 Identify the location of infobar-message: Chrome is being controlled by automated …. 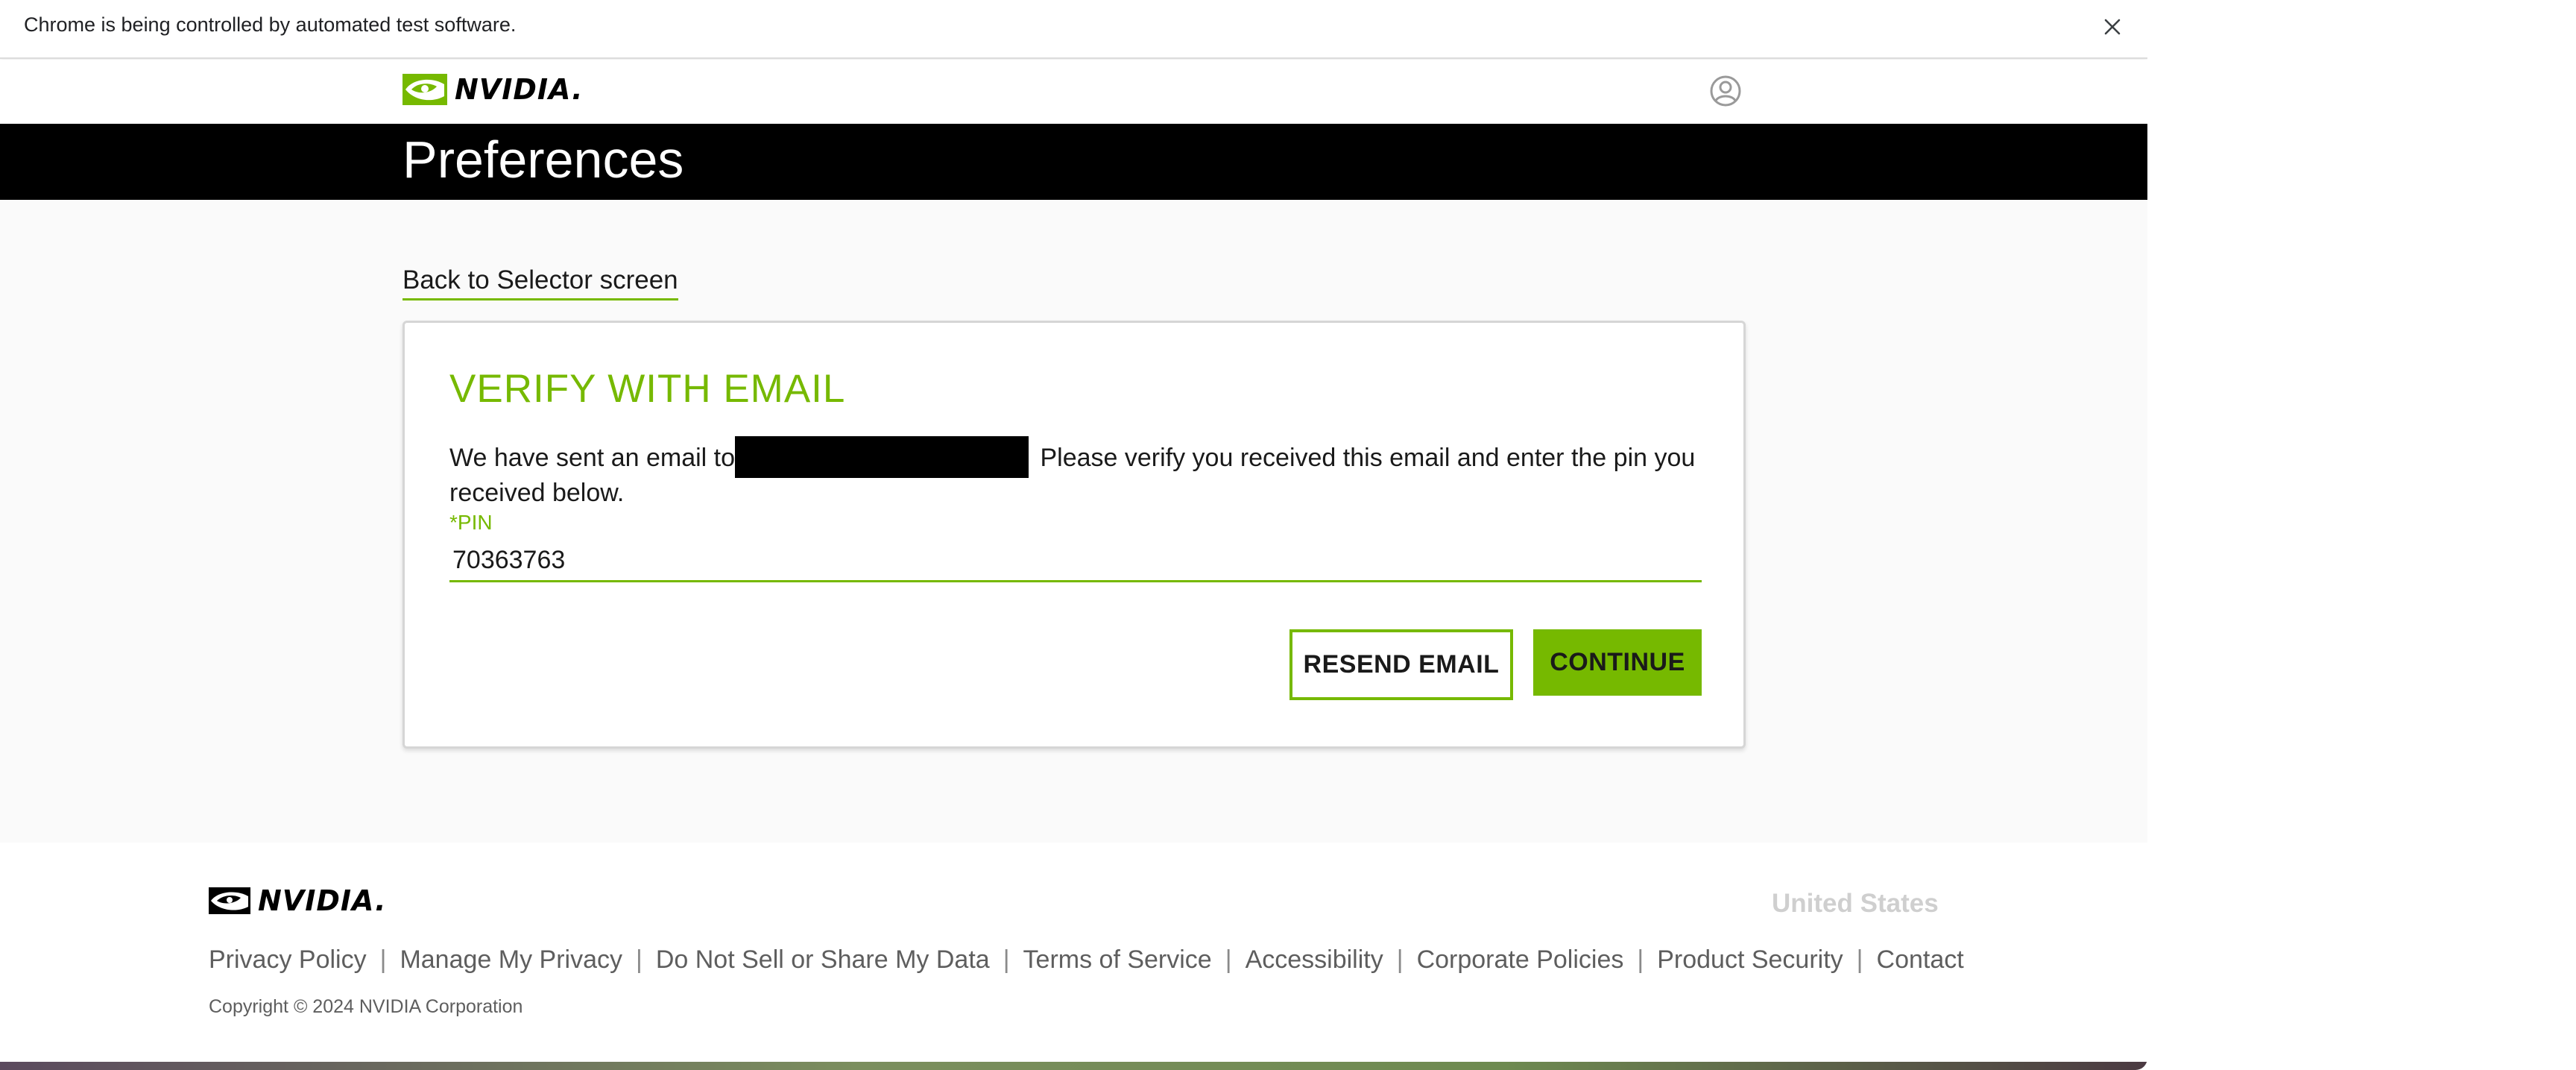
(270, 24).